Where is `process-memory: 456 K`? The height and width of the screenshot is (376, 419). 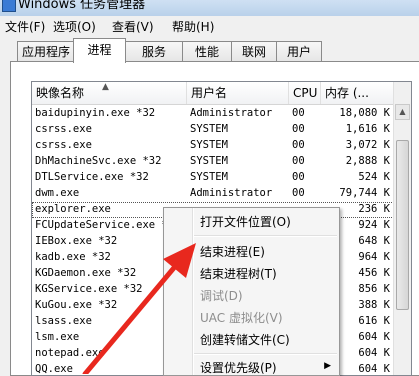
process-memory: 456 K is located at coordinates (374, 273).